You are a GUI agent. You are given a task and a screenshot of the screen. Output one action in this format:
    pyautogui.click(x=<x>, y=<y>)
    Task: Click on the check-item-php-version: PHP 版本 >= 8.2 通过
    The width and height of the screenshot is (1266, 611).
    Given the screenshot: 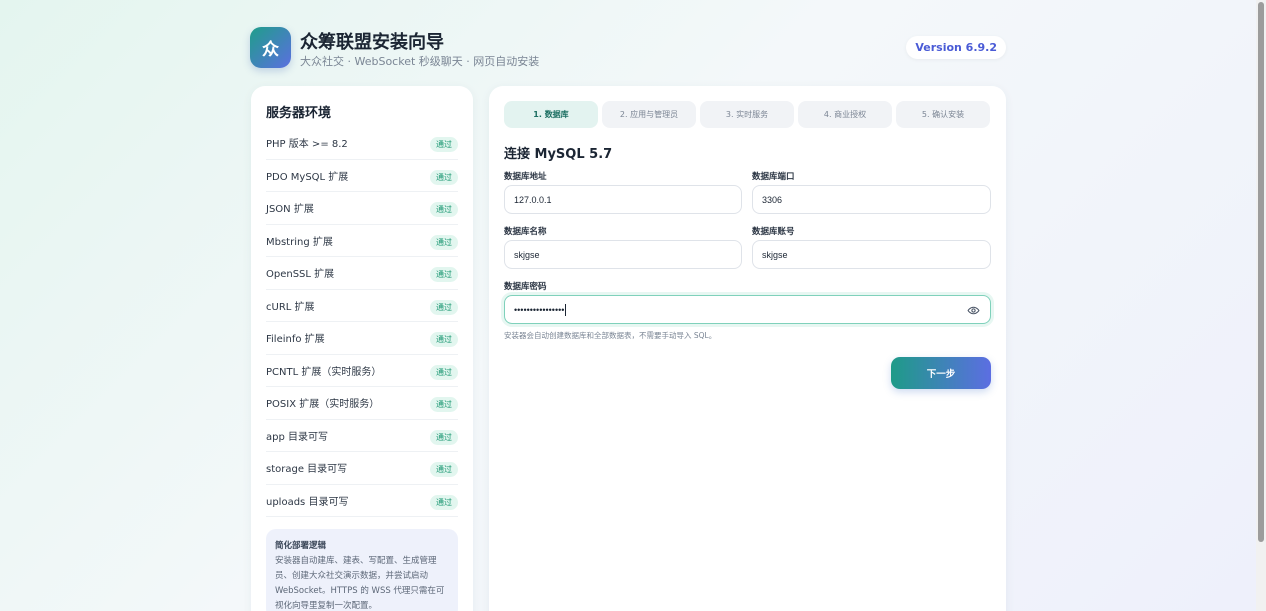 What is the action you would take?
    pyautogui.click(x=362, y=143)
    